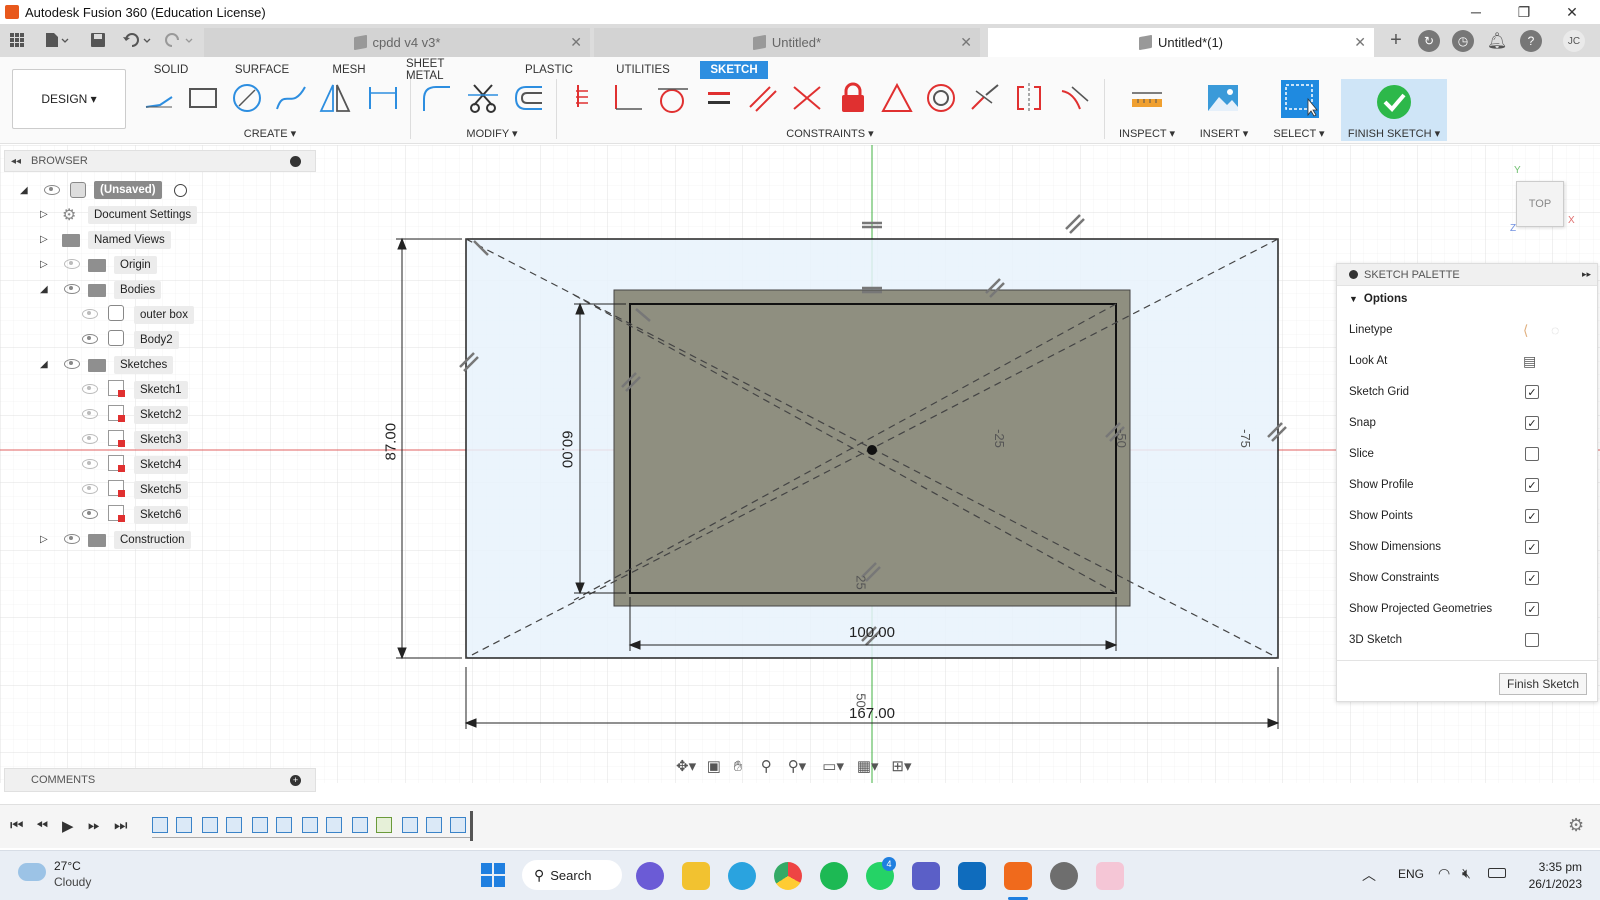  Describe the element at coordinates (771, 766) in the screenshot. I see `zoom-icon: ⚲` at that location.